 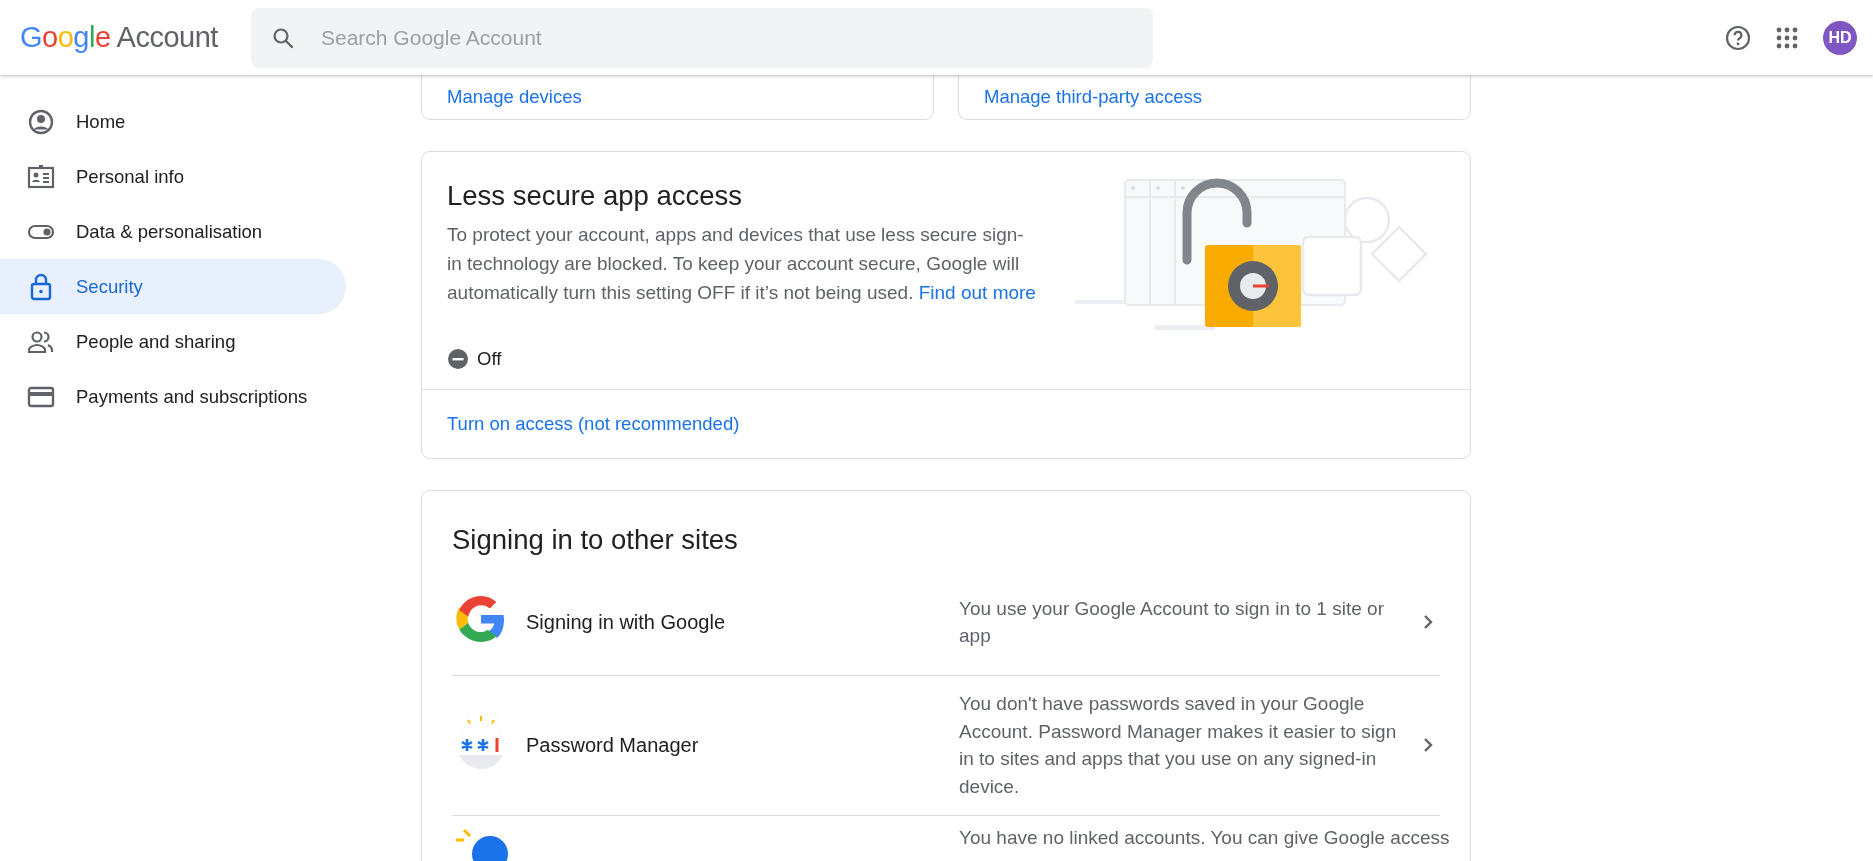 What do you see at coordinates (1204, 837) in the screenshot?
I see `row-description: You have no linked accounts. You can give Google access` at bounding box center [1204, 837].